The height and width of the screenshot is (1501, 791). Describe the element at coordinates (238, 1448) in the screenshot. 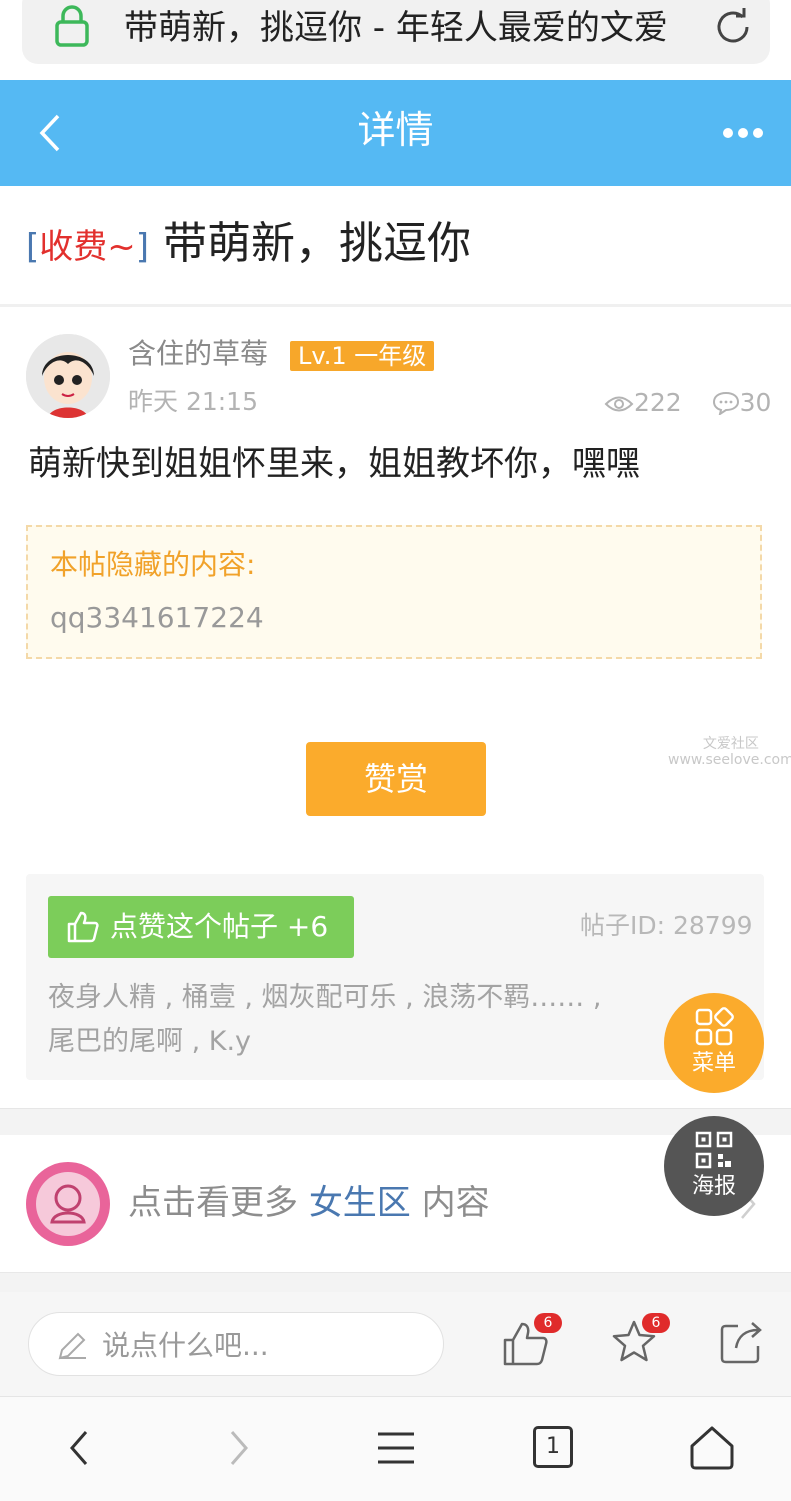

I see `nav-forward-icon` at that location.